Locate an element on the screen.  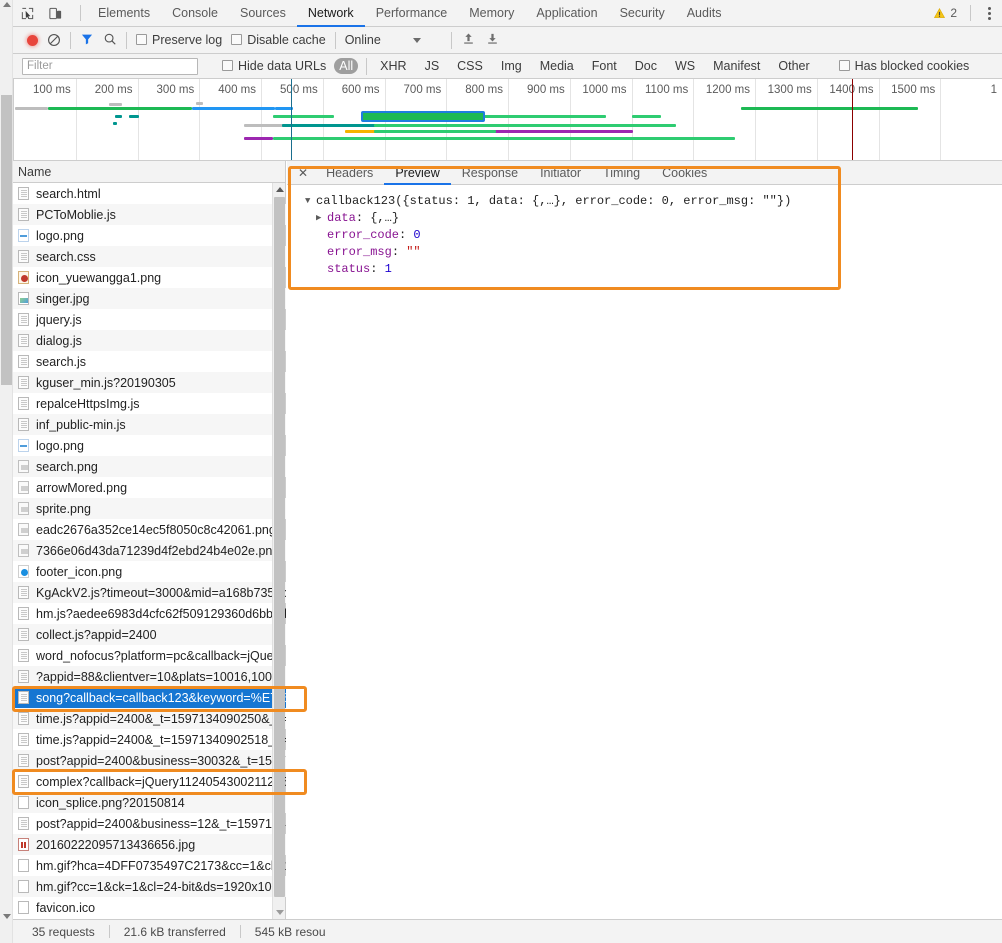
tab-security: Security is located at coordinates (642, 13).